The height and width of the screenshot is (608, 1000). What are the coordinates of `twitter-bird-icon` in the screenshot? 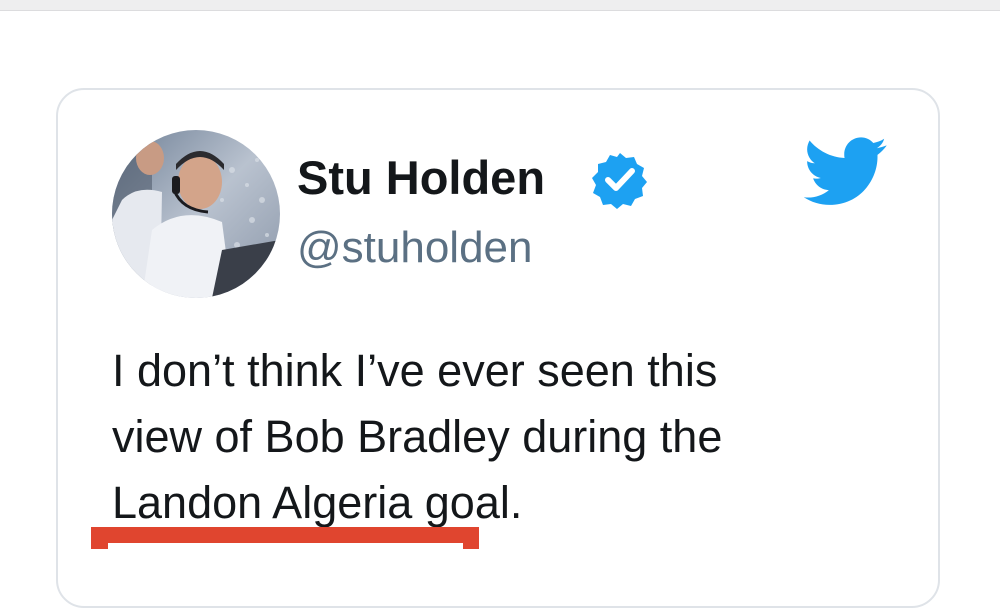 It's located at (845, 172).